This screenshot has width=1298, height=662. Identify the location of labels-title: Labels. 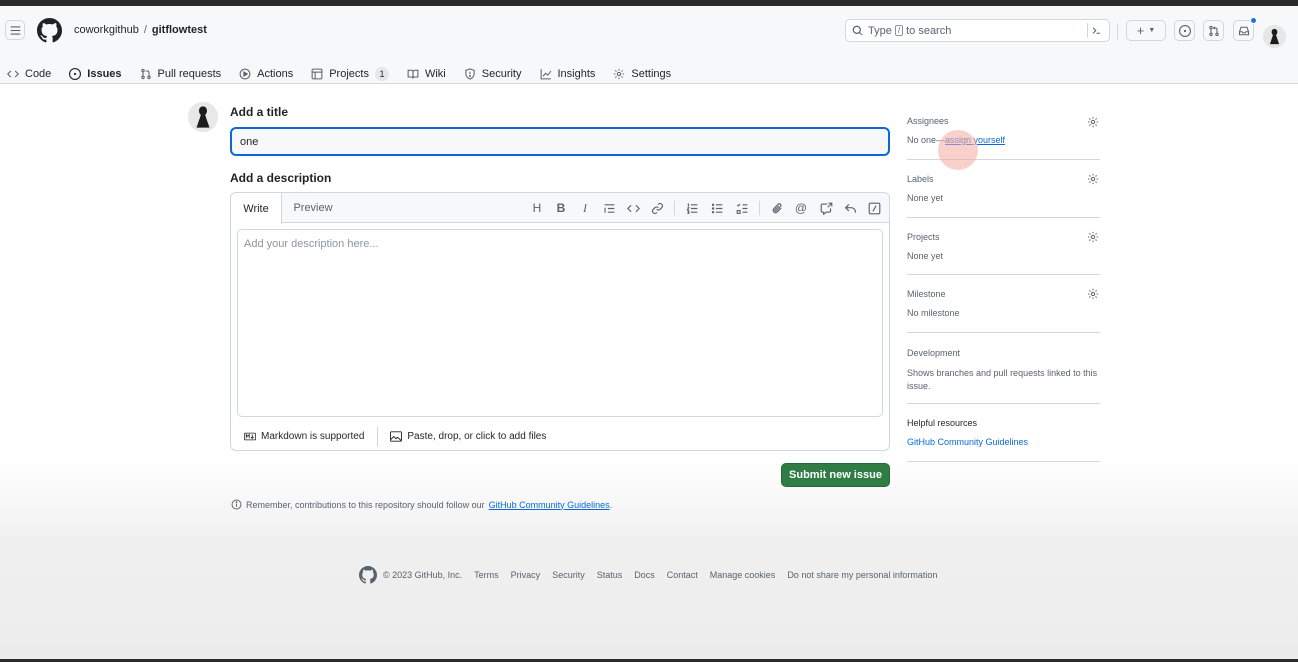
(920, 179).